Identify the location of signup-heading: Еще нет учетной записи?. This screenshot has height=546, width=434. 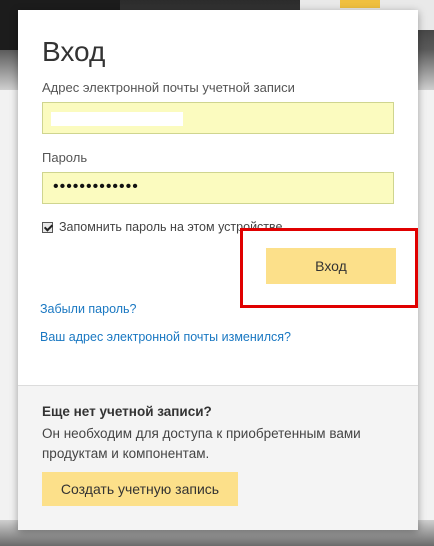
(127, 411).